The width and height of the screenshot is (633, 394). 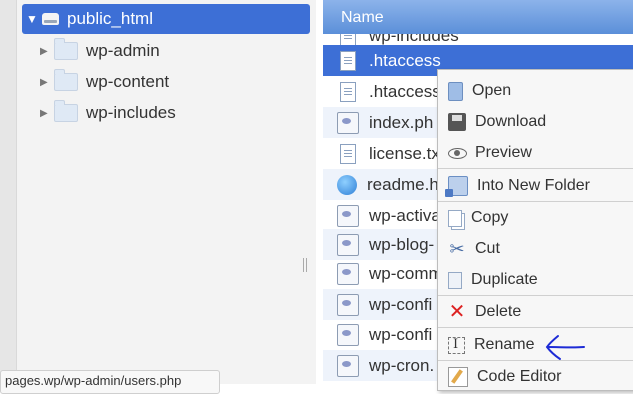 I want to click on menu-item-label: Code Editor, so click(x=519, y=376).